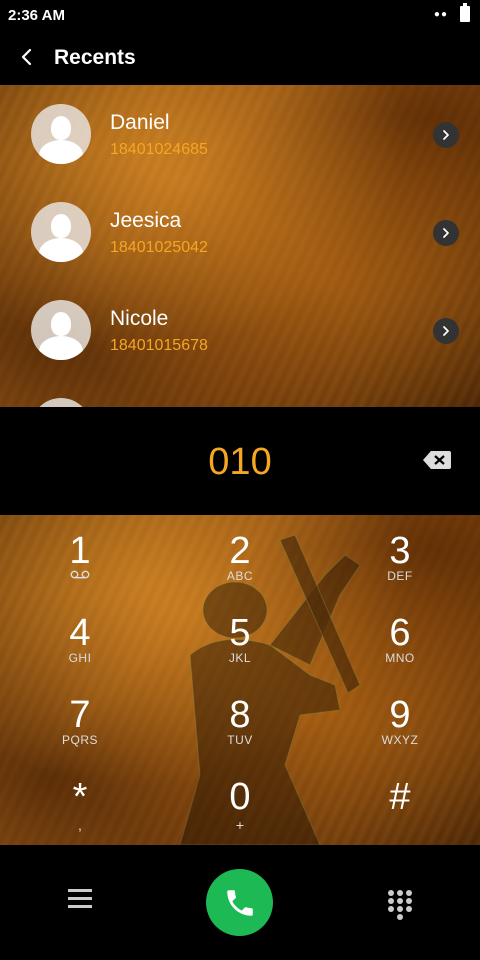 The image size is (480, 960). I want to click on key-letters: PQRS, so click(79, 740).